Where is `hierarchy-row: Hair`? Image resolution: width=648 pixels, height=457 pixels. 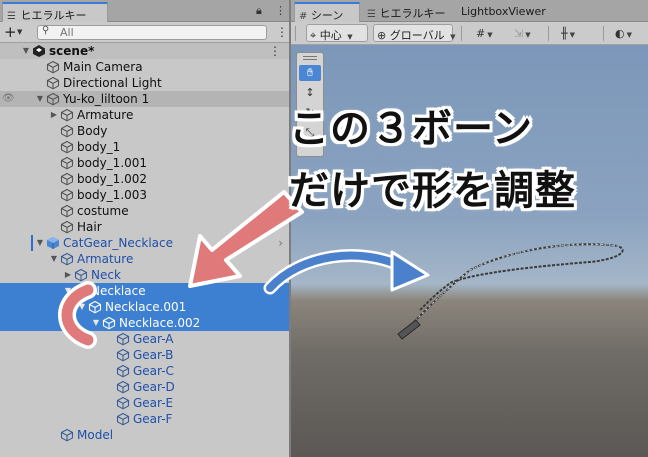 hierarchy-row: Hair is located at coordinates (144, 227).